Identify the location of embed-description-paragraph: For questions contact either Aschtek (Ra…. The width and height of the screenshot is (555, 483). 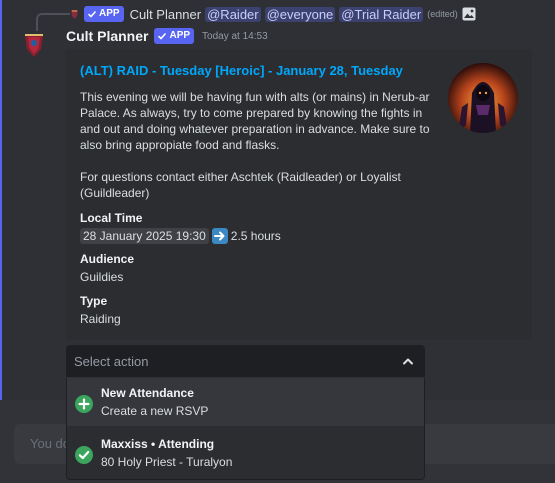
(240, 185).